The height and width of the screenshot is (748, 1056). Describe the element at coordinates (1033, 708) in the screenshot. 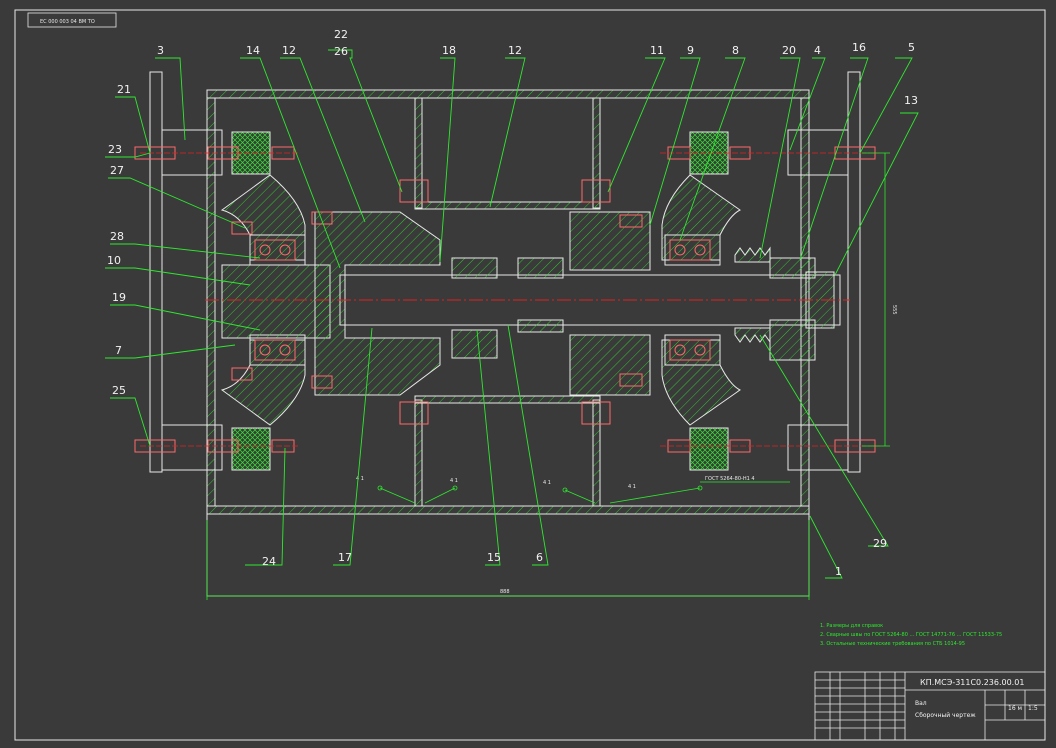

I see `title-scale: 1:5` at that location.